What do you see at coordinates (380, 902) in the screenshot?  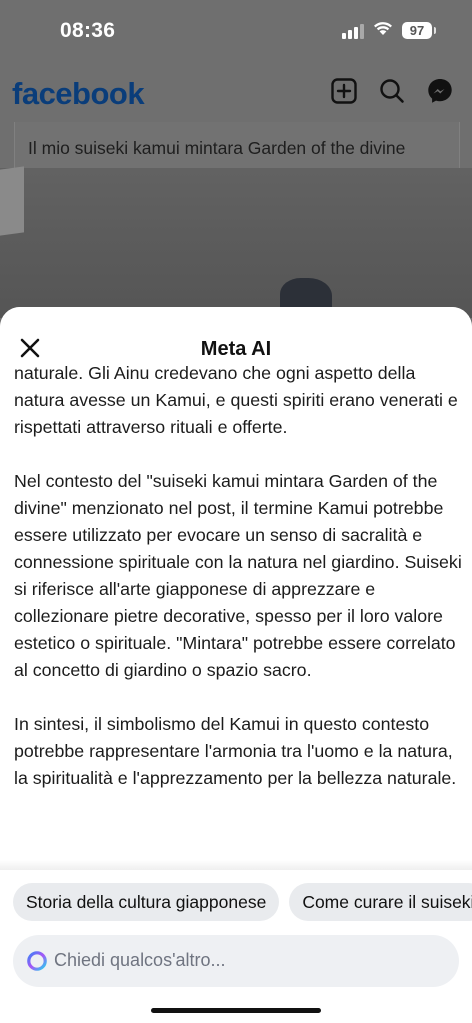 I see `suggestion-chip: Come curare il suiseki` at bounding box center [380, 902].